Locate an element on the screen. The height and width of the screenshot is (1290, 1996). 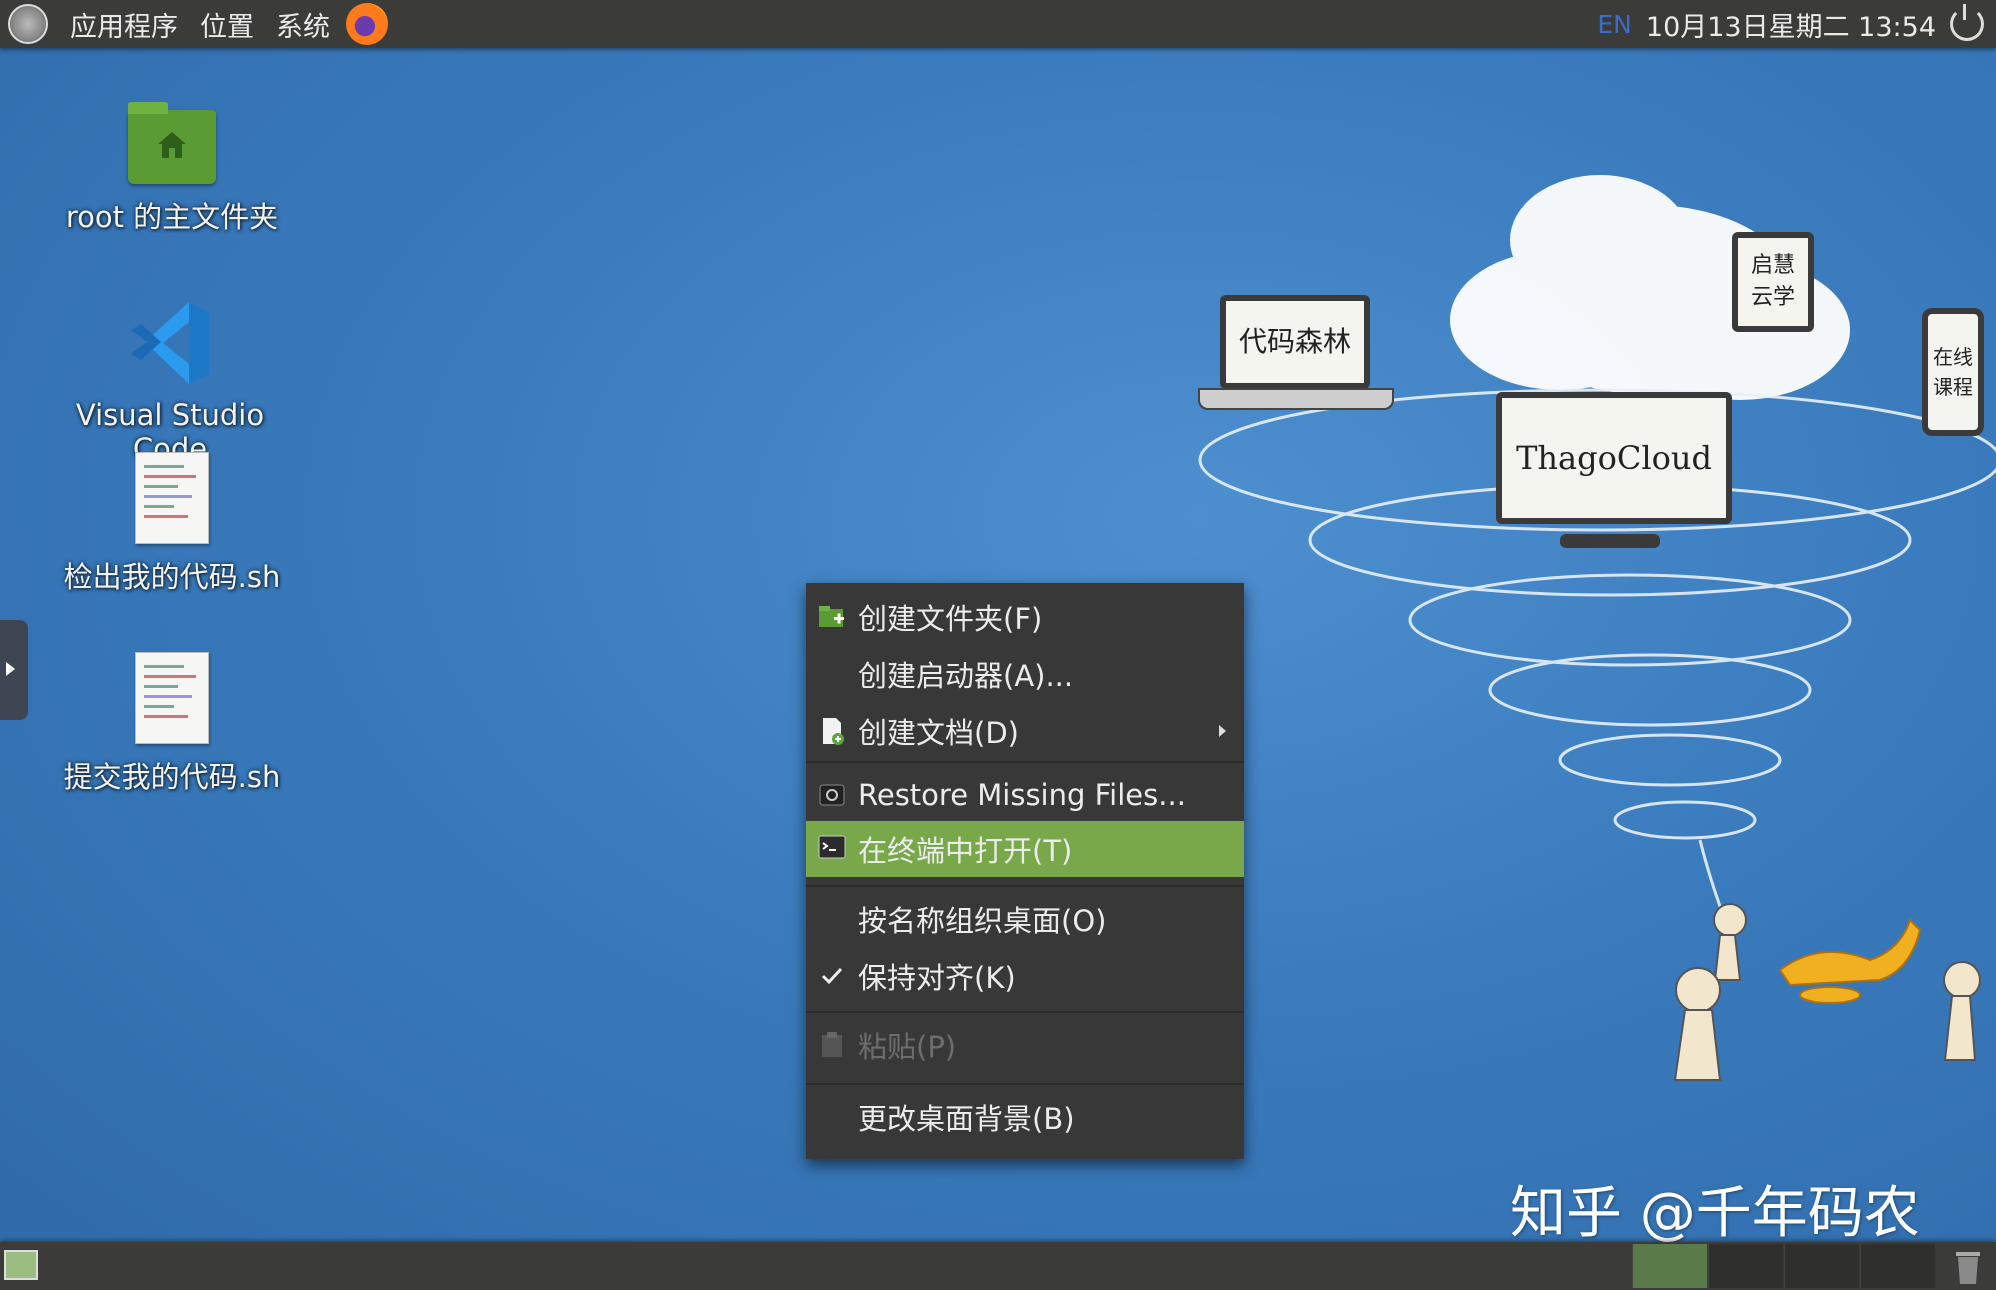
desktop-icon-commit-script: 提交我的代码.sh is located at coordinates (172, 724).